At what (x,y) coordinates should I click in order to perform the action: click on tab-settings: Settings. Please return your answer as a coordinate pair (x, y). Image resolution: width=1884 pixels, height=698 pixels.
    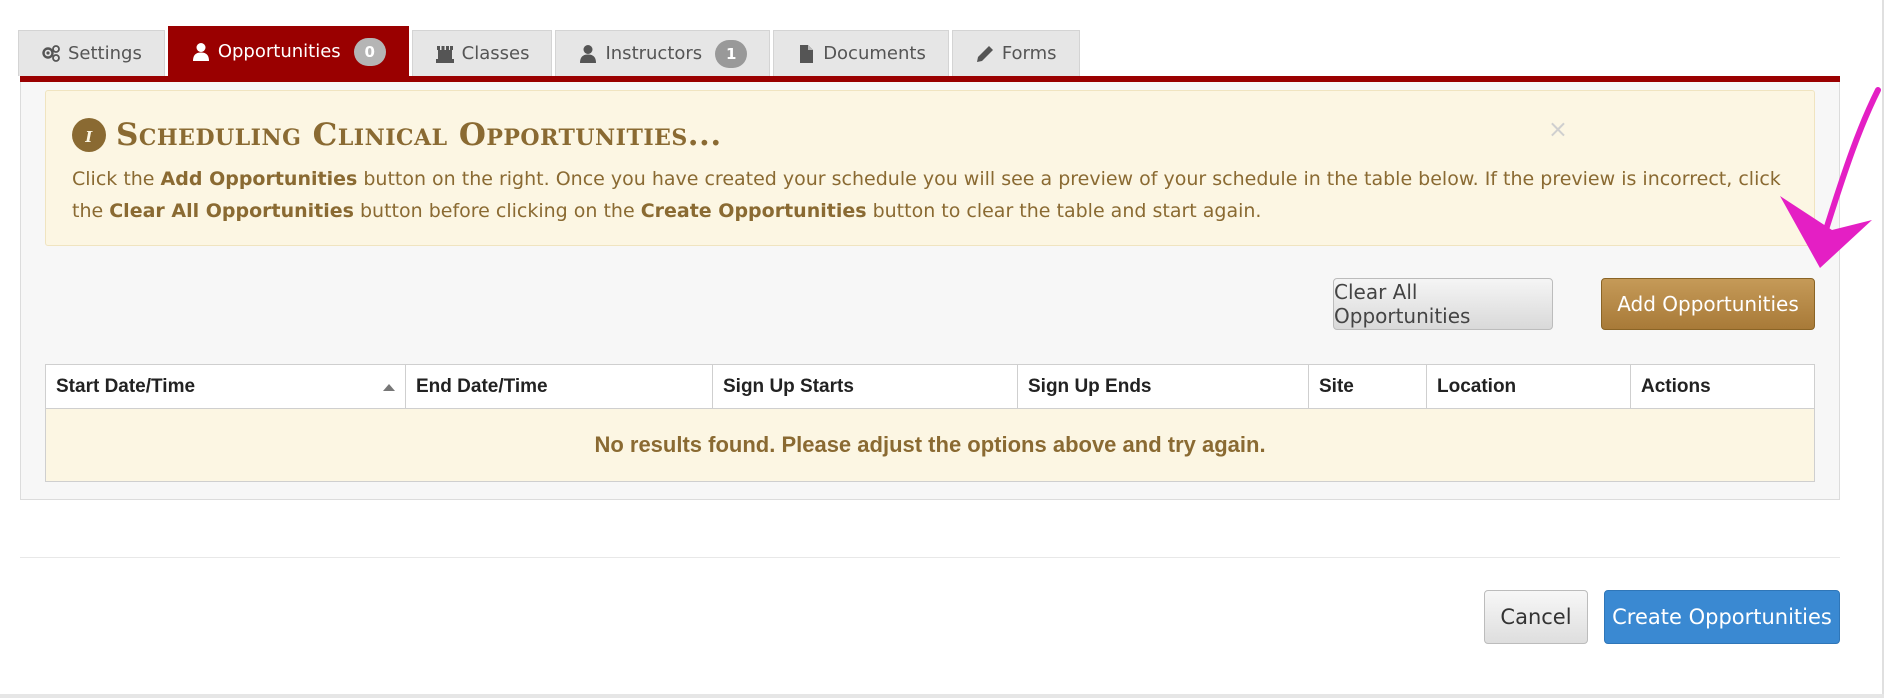
    Looking at the image, I should click on (91, 53).